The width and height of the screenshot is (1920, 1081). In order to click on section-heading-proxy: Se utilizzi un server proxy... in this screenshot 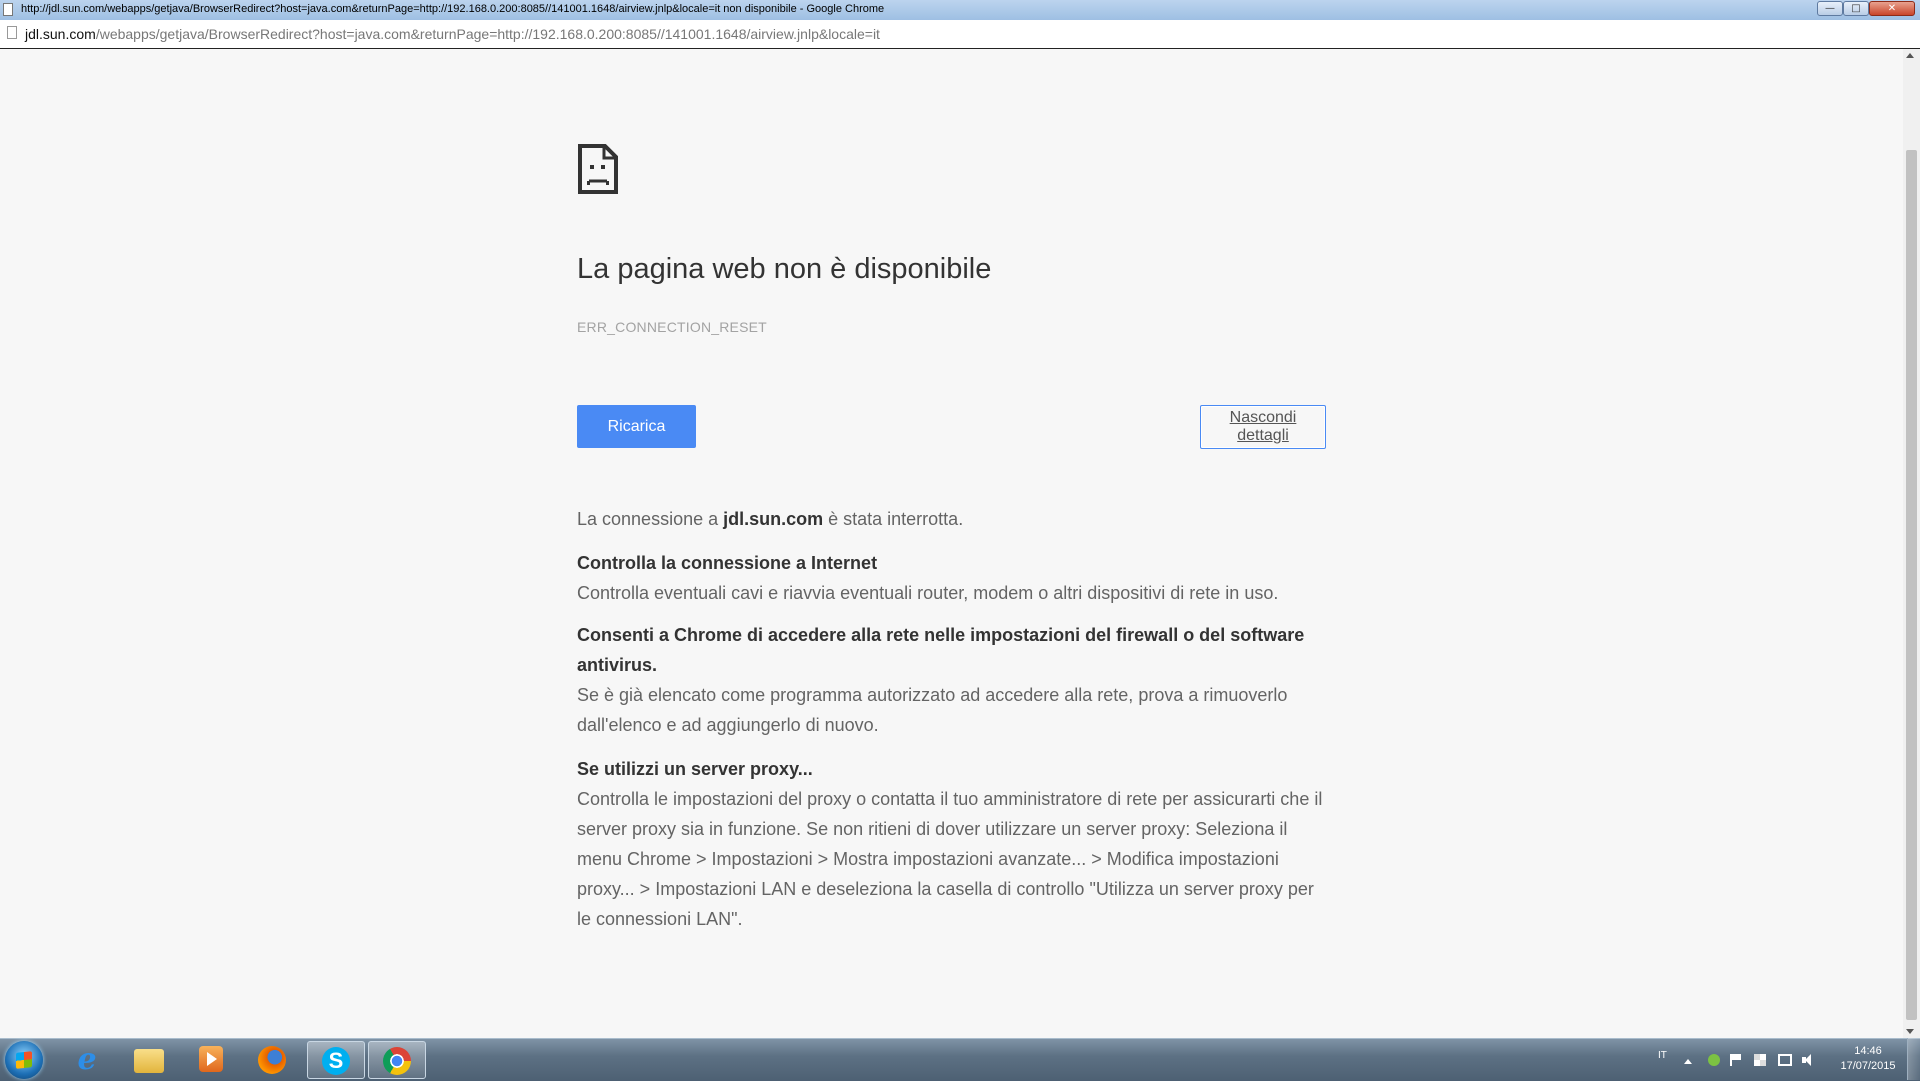, I will do `click(695, 769)`.